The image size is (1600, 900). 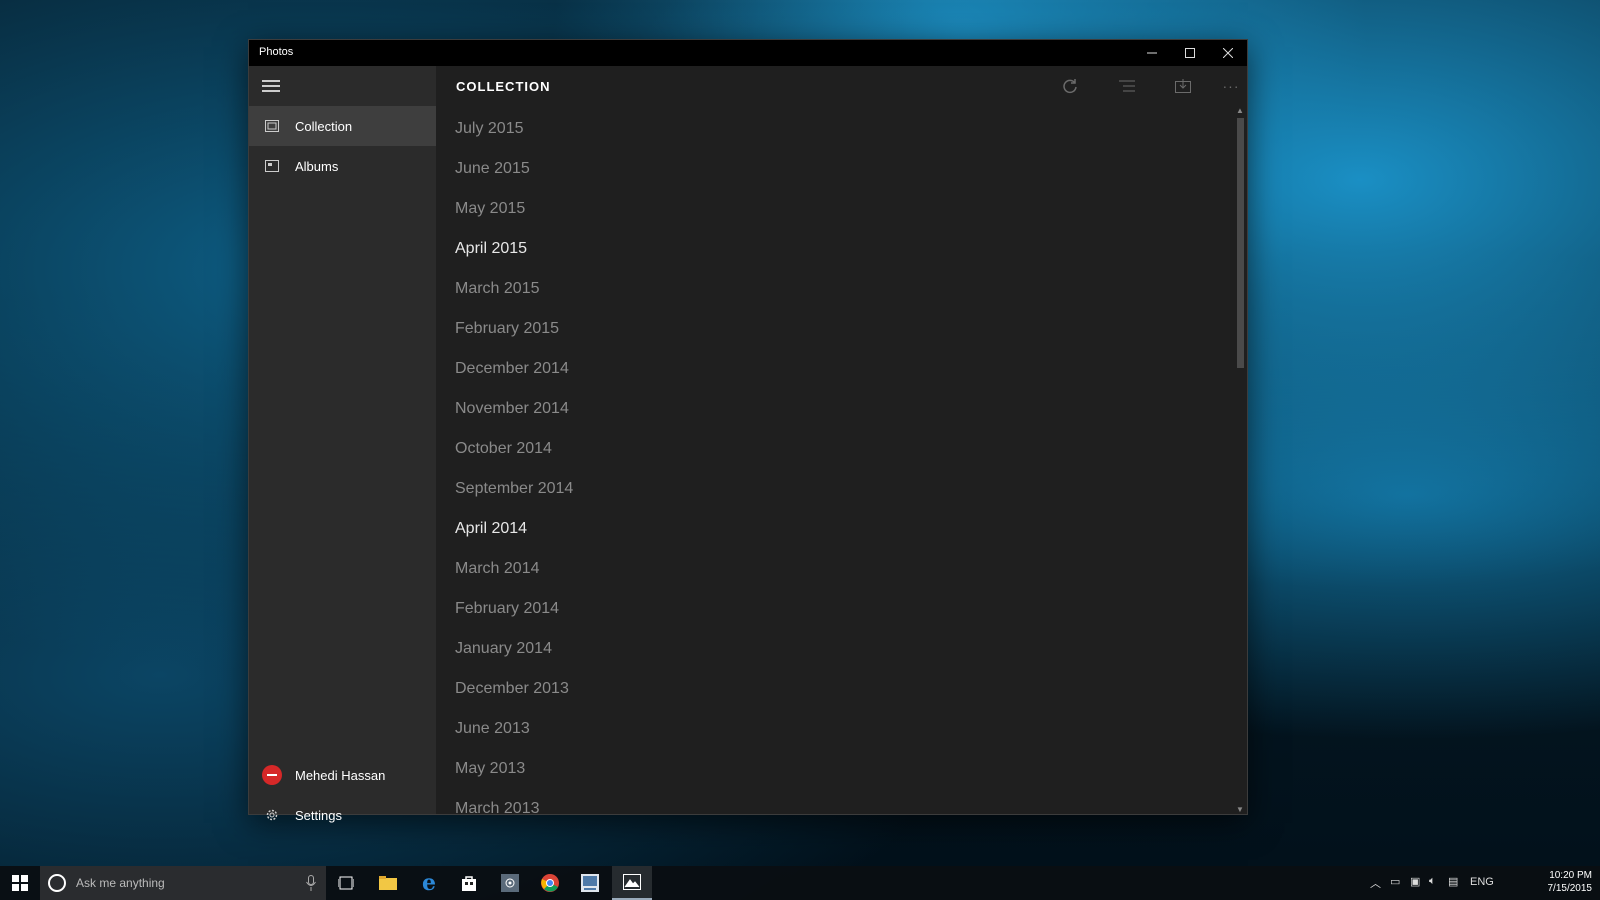 I want to click on list-item: July 2015, so click(x=489, y=129).